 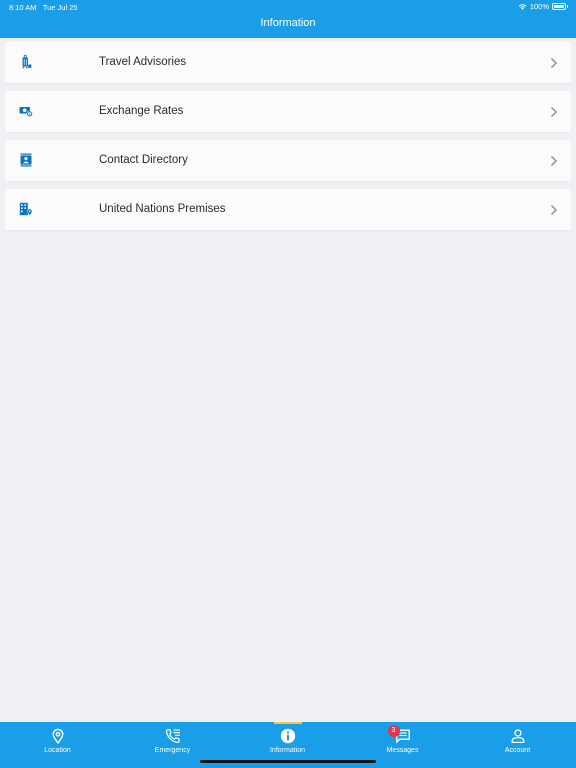 I want to click on phone-list-icon, so click(x=172, y=736).